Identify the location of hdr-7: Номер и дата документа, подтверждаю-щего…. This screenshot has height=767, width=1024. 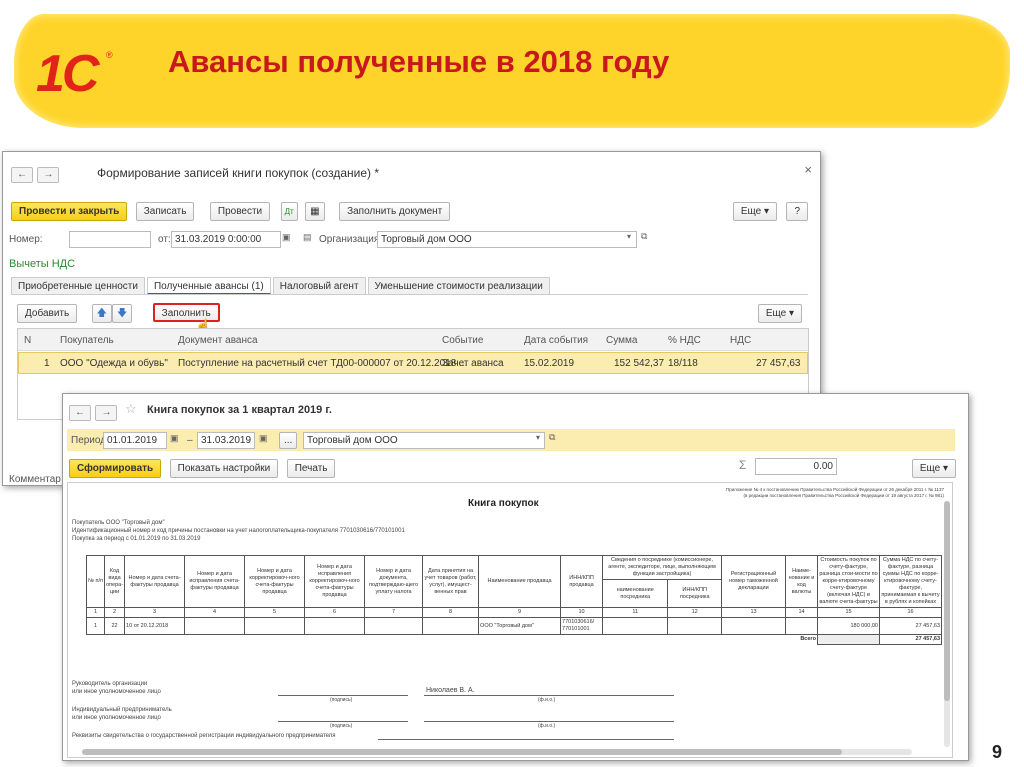
(394, 581).